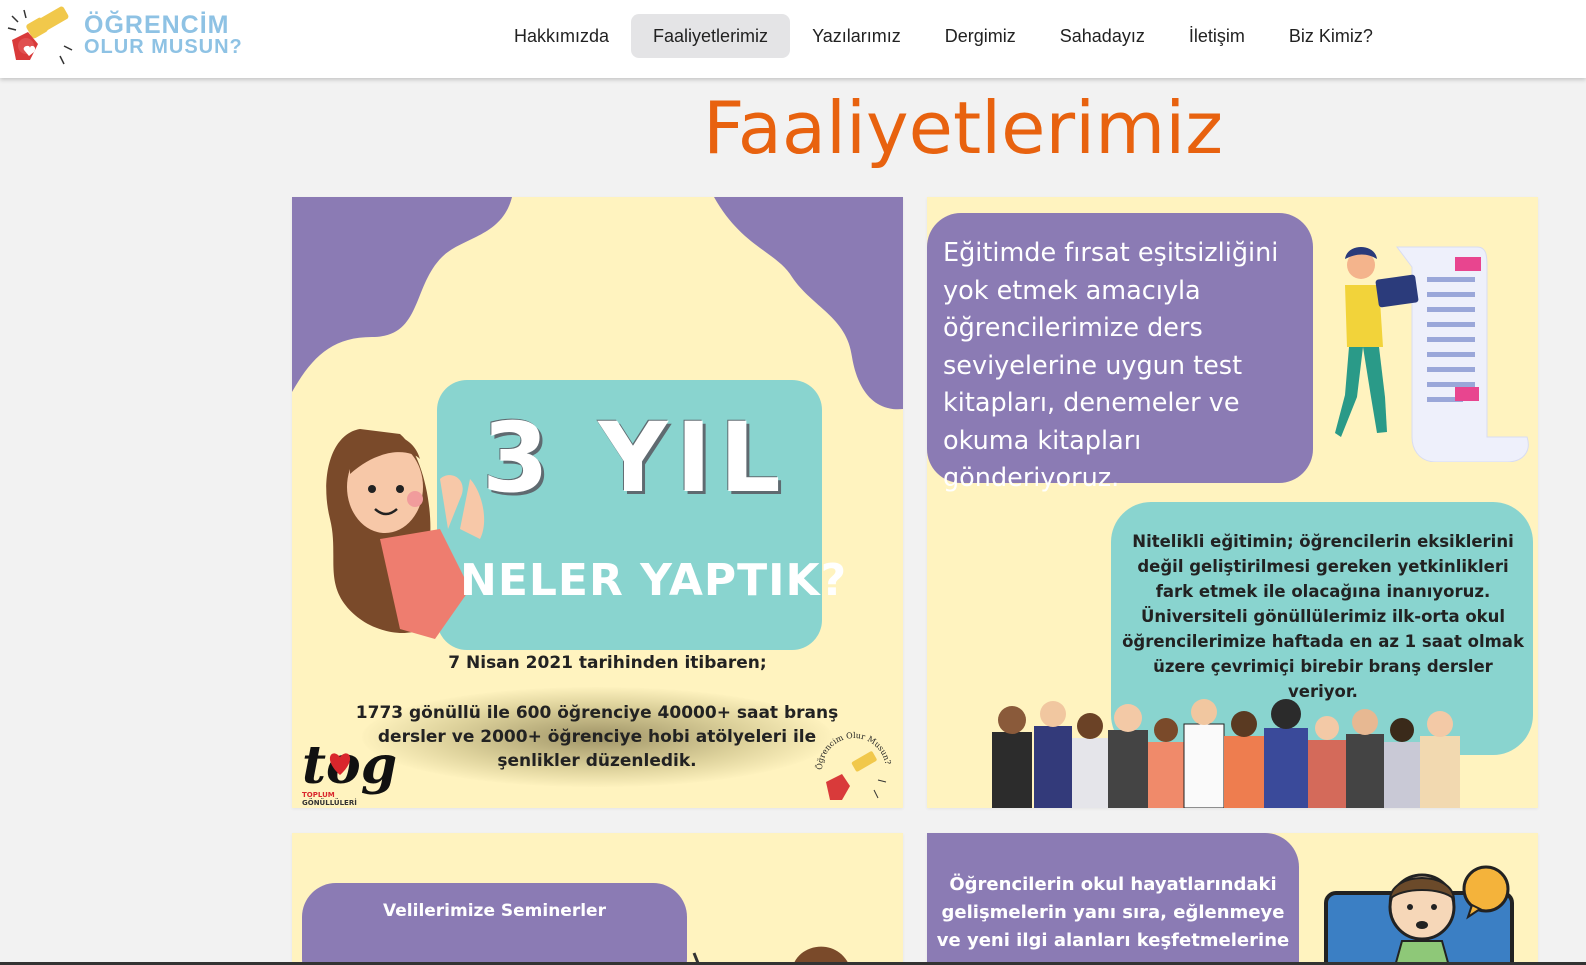 This screenshot has width=1586, height=965. What do you see at coordinates (1226, 753) in the screenshot?
I see `crowd-illustration` at bounding box center [1226, 753].